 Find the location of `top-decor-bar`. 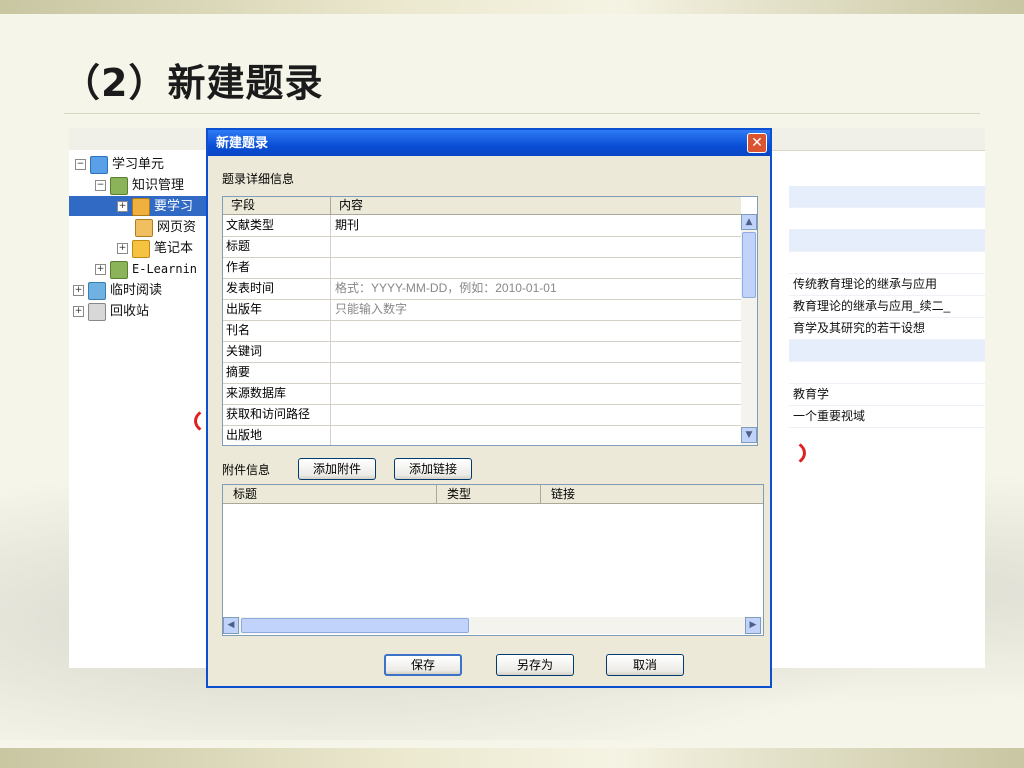

top-decor-bar is located at coordinates (512, 7).